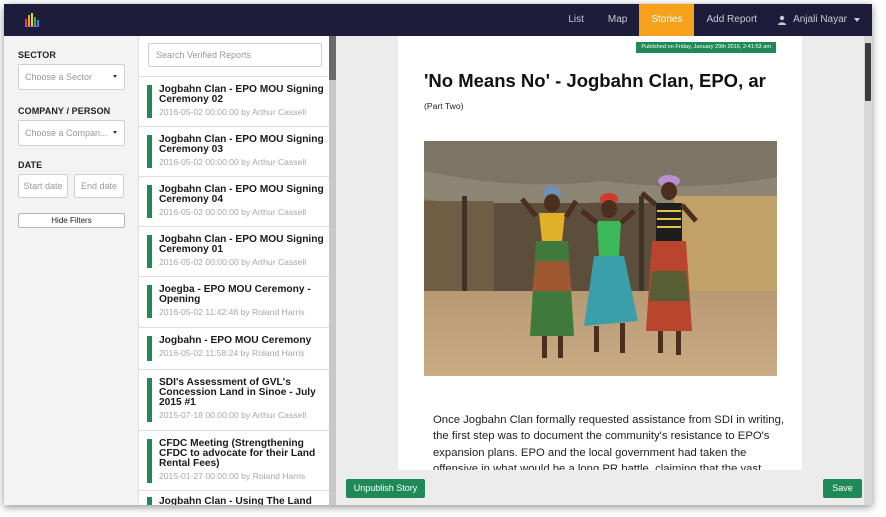 The width and height of the screenshot is (886, 517). Describe the element at coordinates (438, 20) in the screenshot. I see `top-navbar: List Map Stories Add Report Anjali Nayar` at that location.